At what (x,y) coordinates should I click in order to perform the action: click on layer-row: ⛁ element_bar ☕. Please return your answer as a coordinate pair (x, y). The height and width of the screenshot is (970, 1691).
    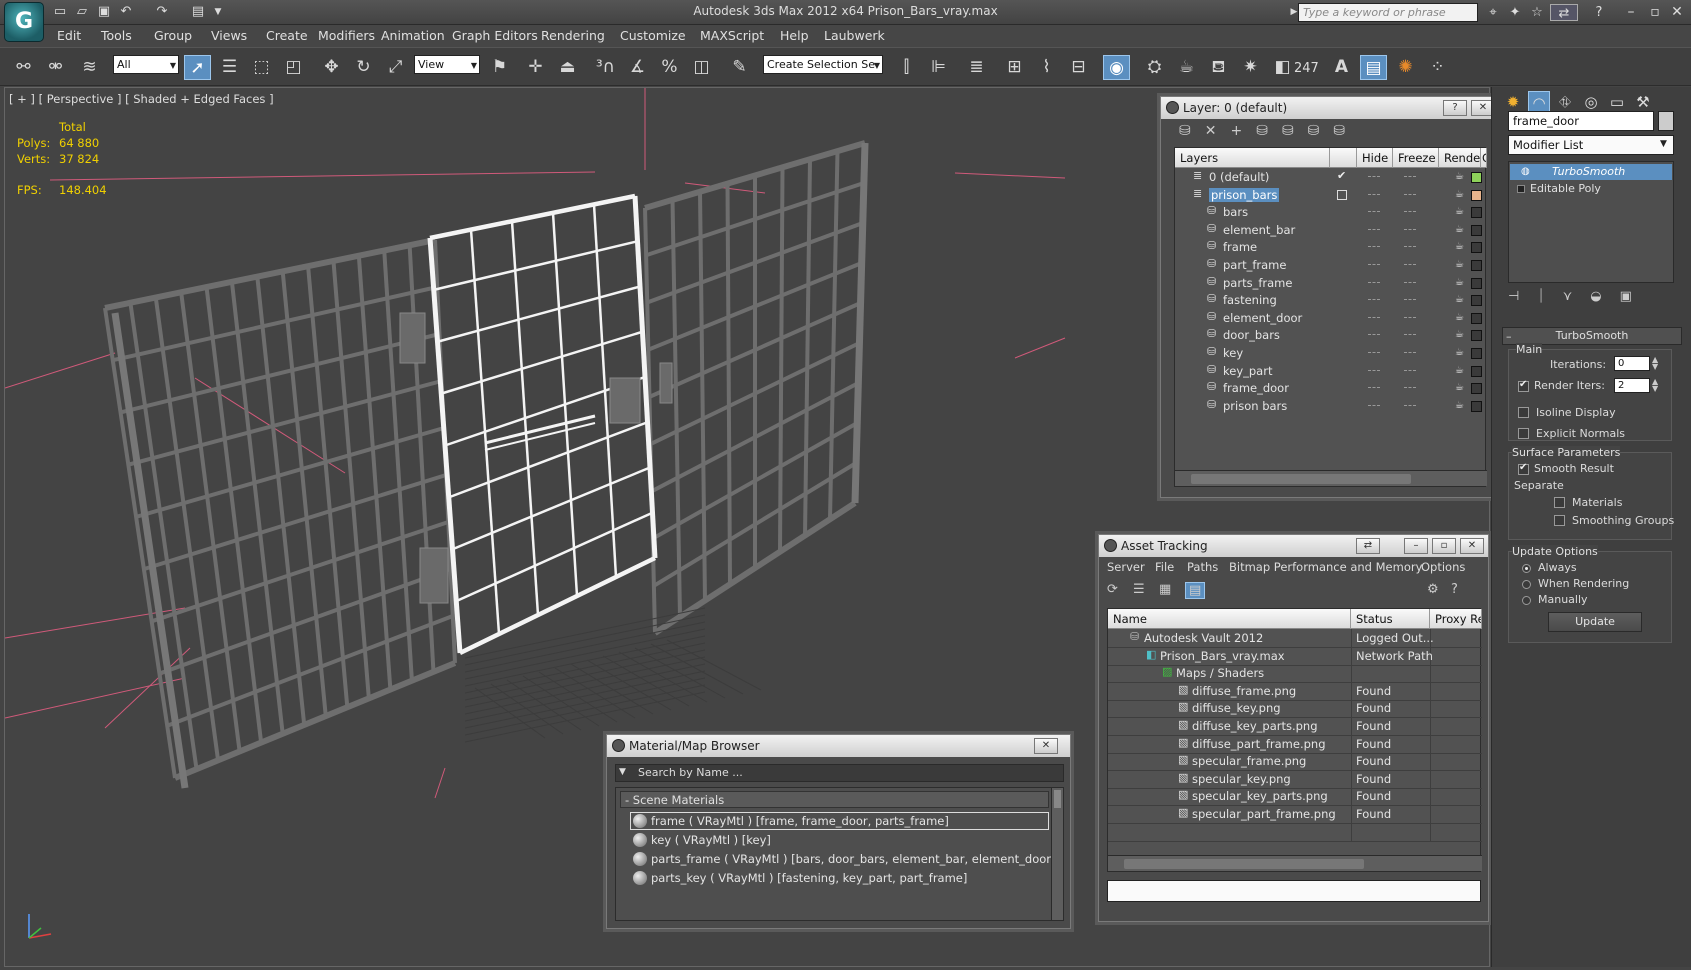
    Looking at the image, I should click on (1331, 230).